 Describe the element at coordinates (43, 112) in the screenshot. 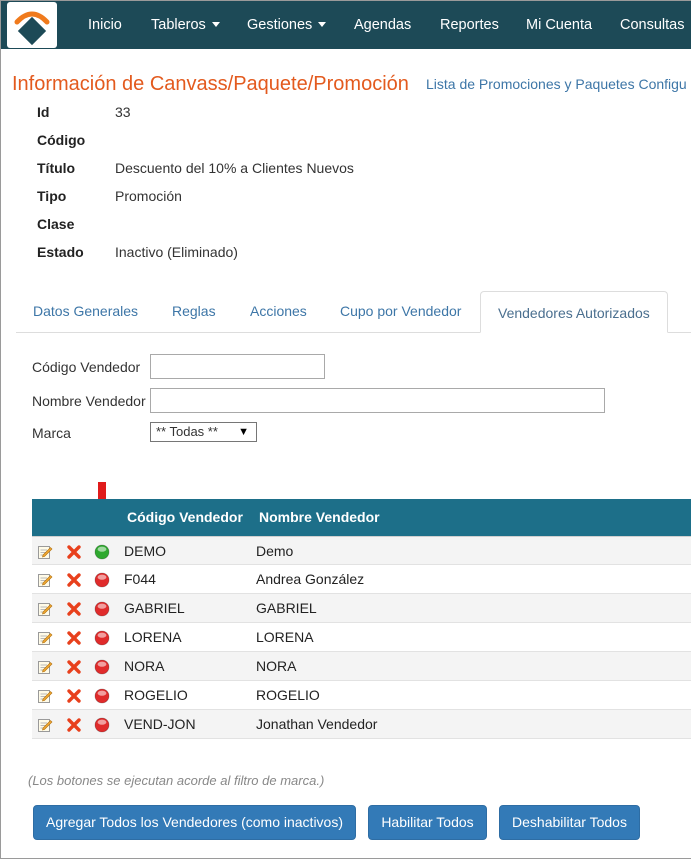

I see `id-label: Id` at that location.